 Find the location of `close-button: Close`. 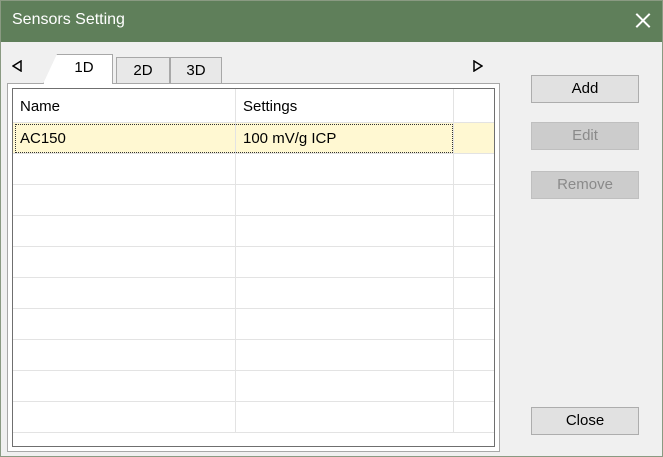

close-button: Close is located at coordinates (585, 421).